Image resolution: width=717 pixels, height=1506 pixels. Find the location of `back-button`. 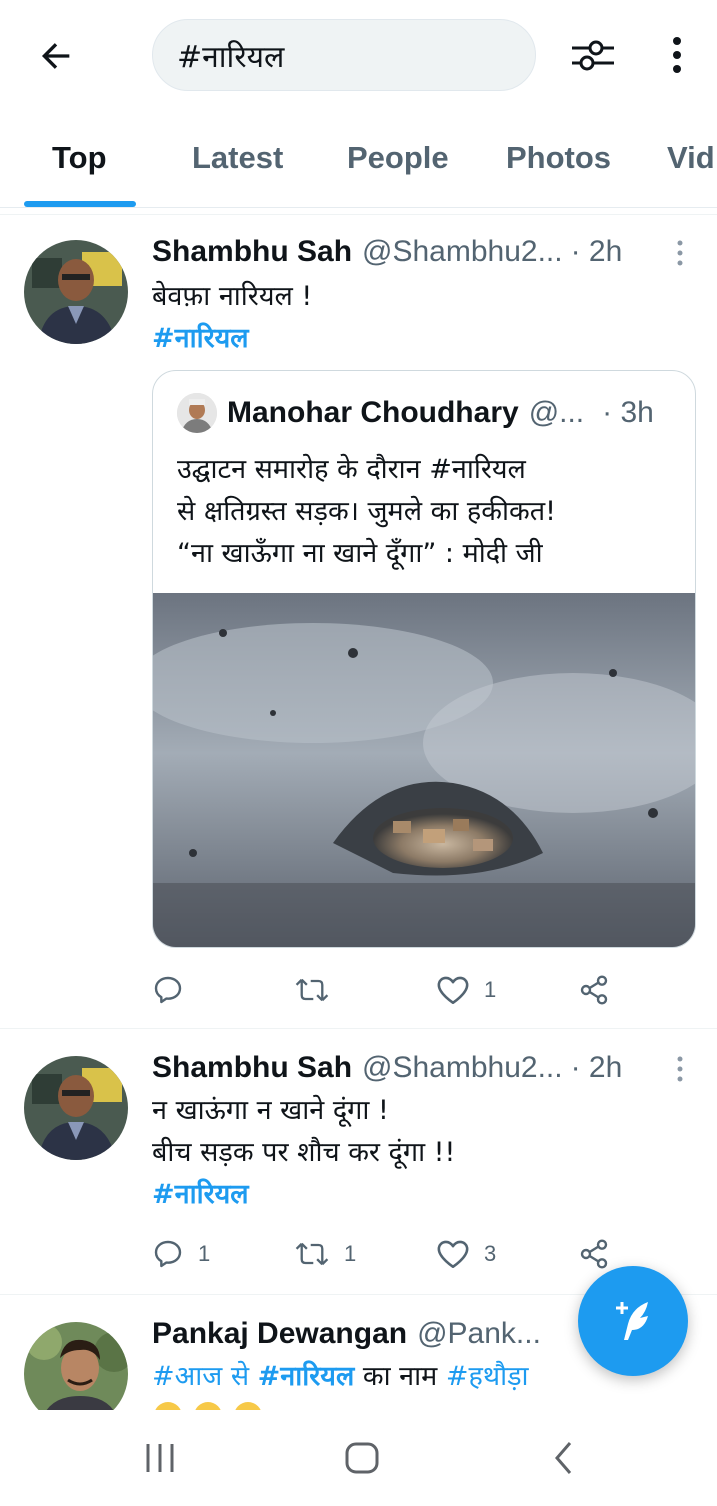

back-button is located at coordinates (56, 56).